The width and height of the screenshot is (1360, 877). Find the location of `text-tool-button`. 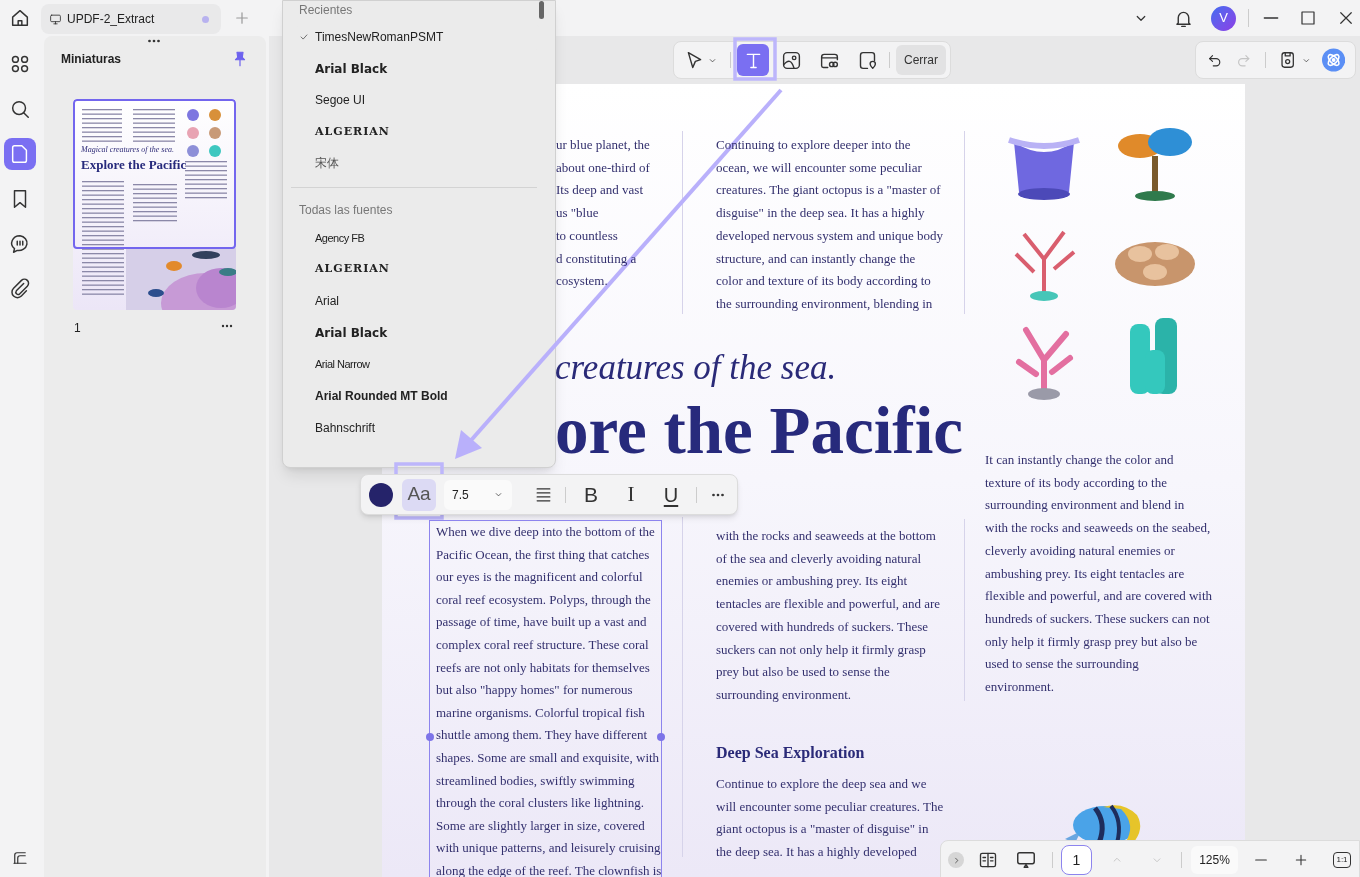

text-tool-button is located at coordinates (753, 60).